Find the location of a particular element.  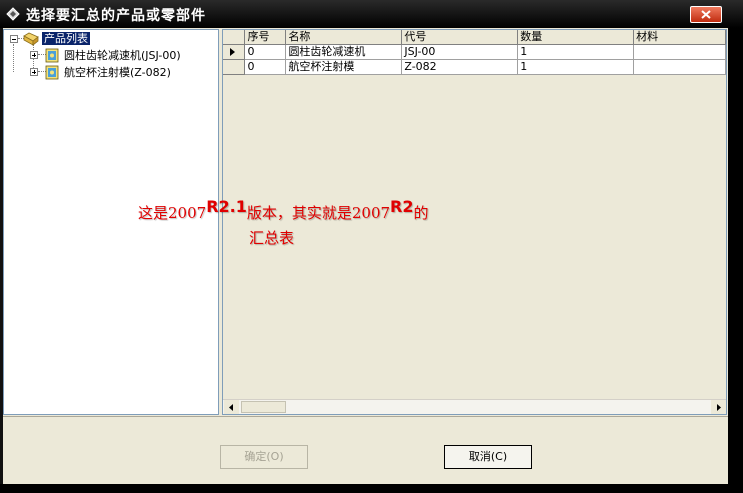

title-bar: 选择要汇总的产品或零部件 is located at coordinates (371, 14).